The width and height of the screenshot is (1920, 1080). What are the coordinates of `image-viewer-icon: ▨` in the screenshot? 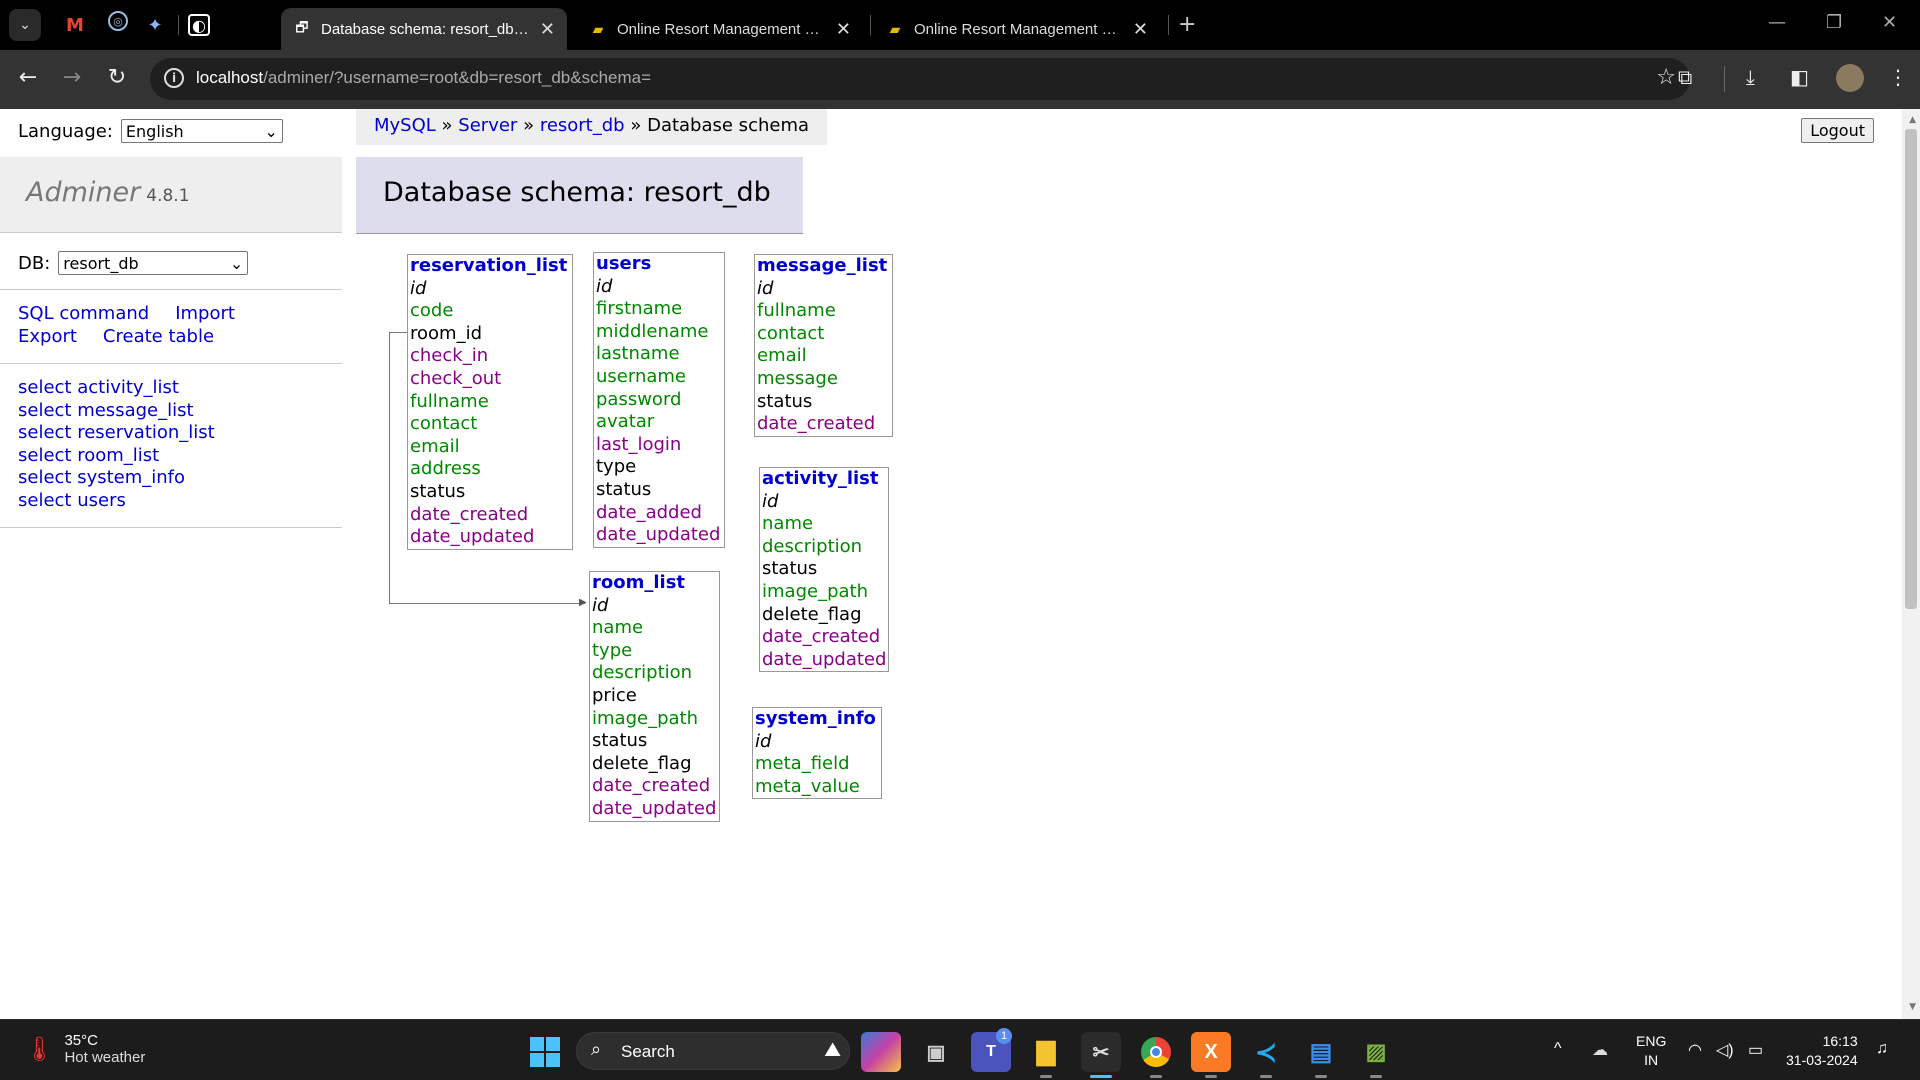 It's located at (1376, 1052).